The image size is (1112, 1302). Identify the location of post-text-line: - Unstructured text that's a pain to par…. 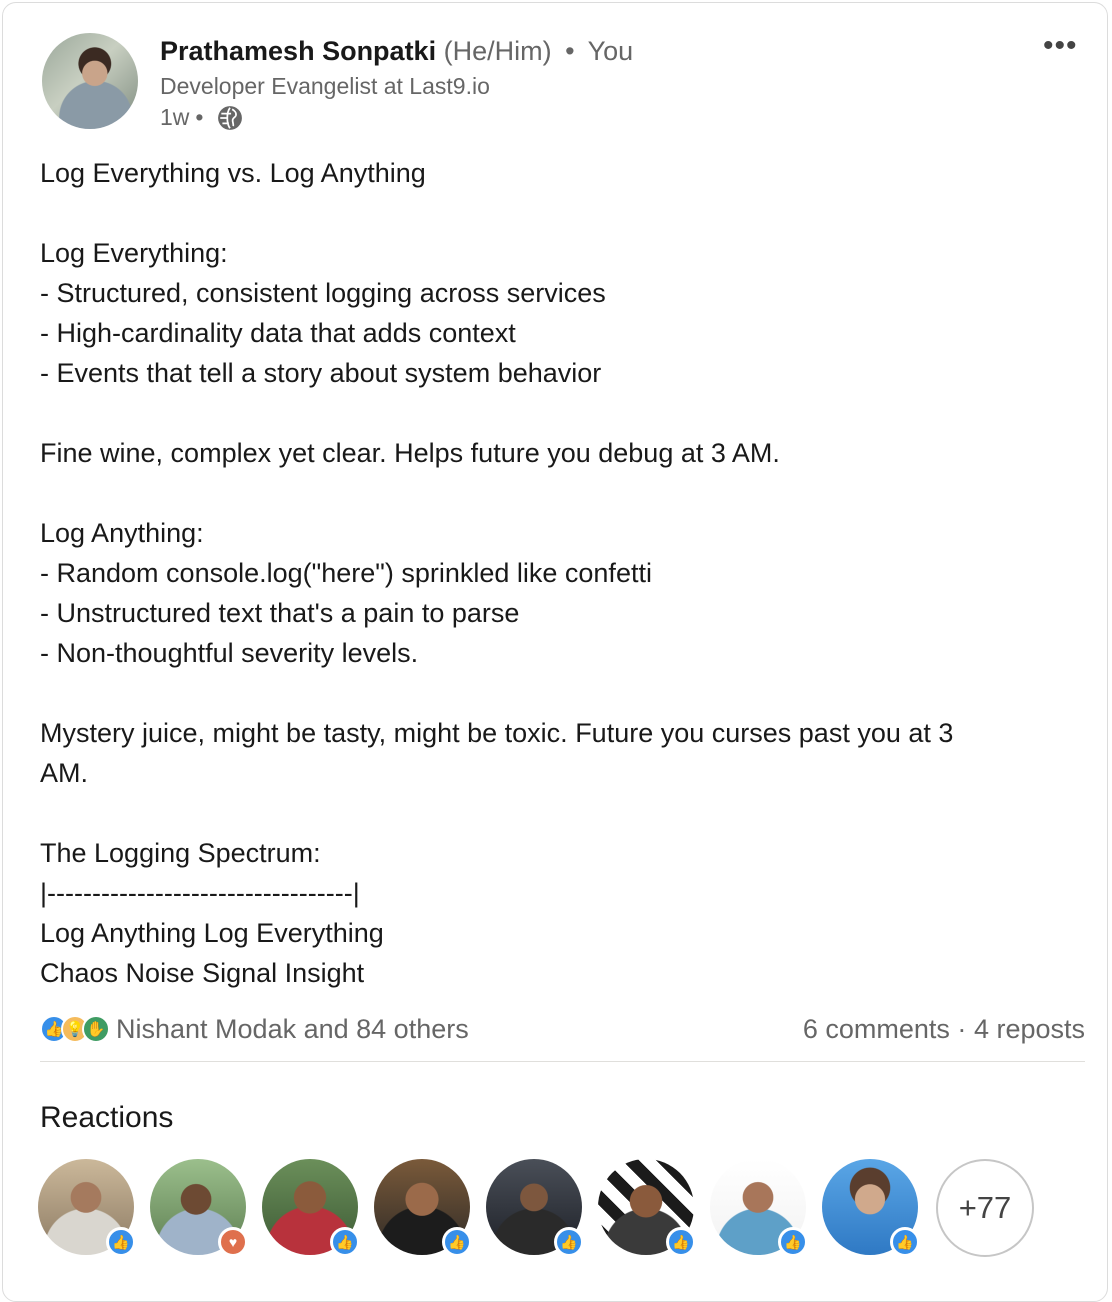
(280, 613).